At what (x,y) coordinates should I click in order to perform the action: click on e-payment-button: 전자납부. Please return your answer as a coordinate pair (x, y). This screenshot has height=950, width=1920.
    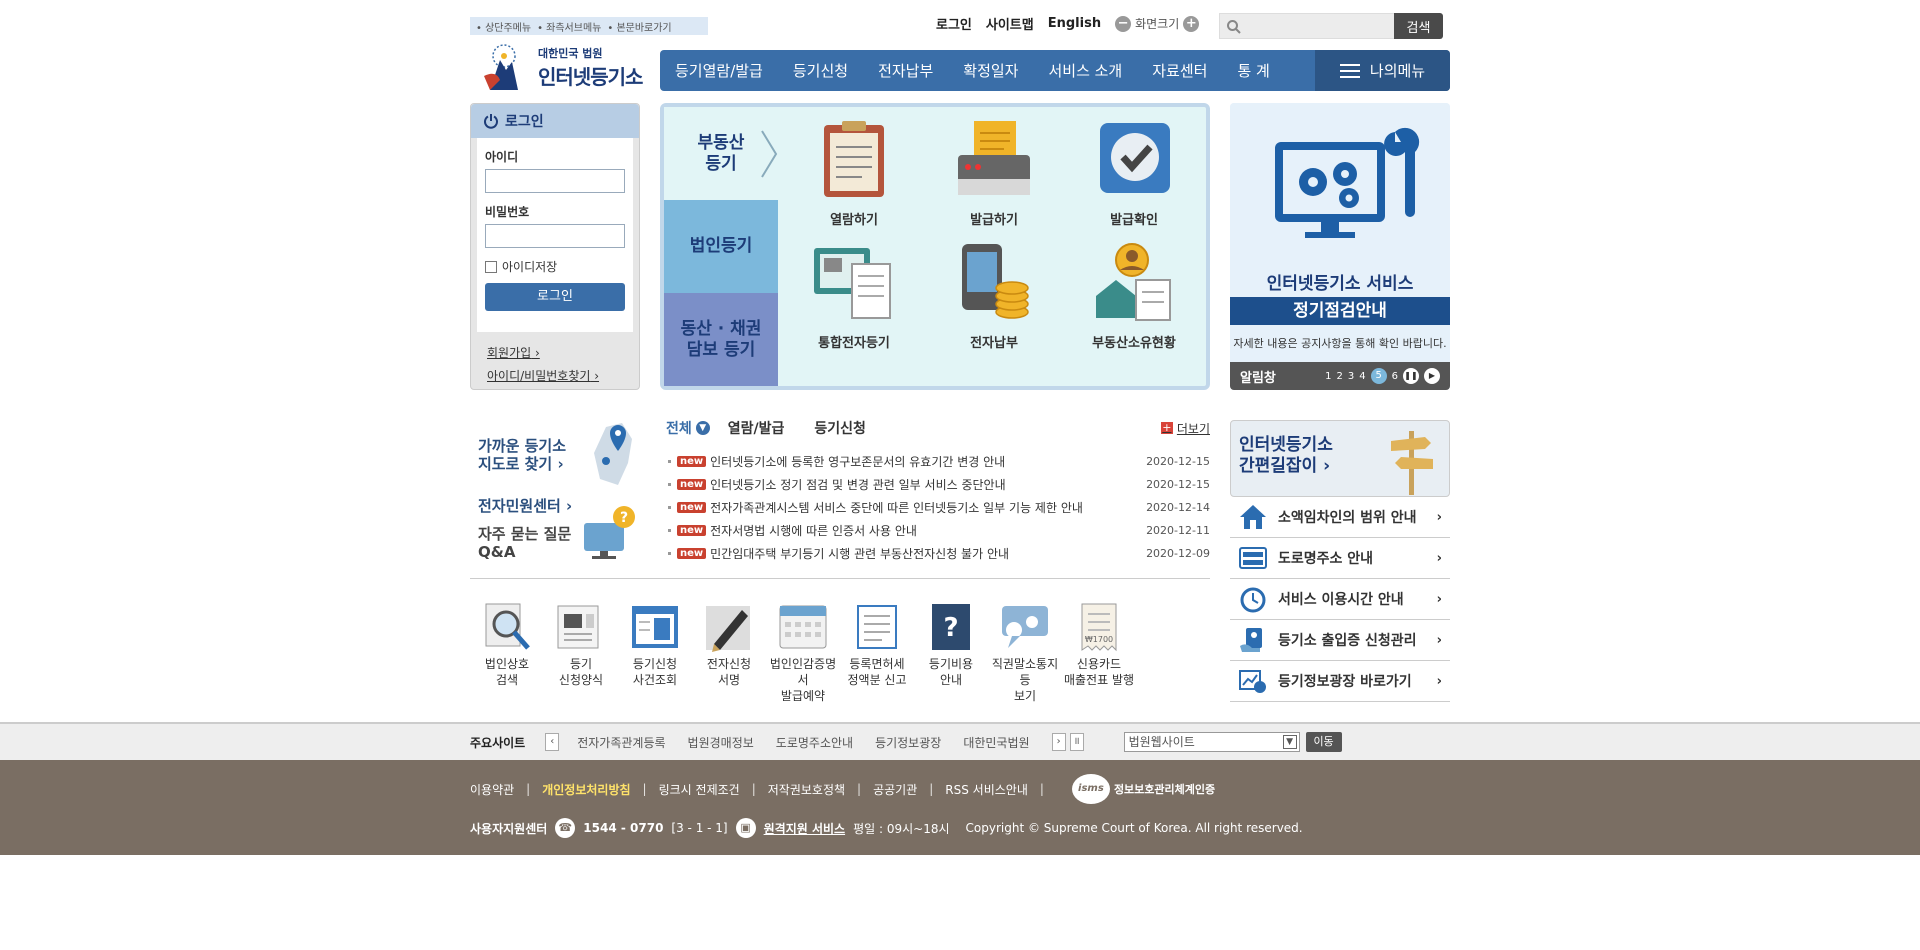
    Looking at the image, I should click on (994, 295).